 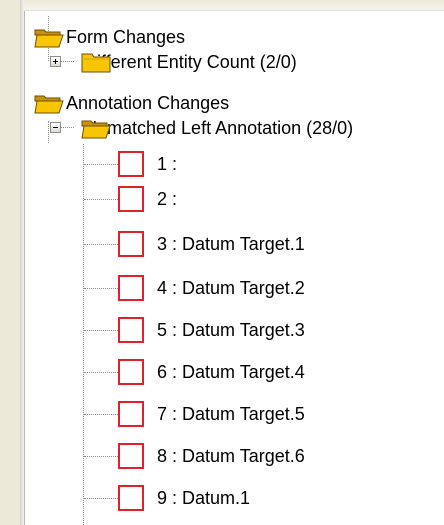 I want to click on tree-item-label: 6 : Datum Target.4, so click(x=231, y=372).